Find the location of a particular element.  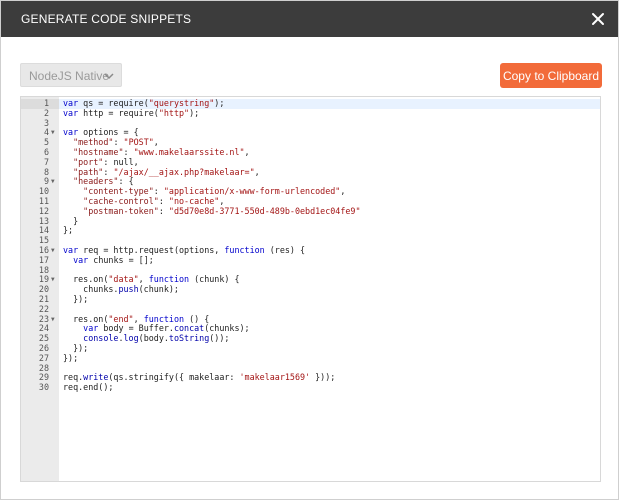

close-icon is located at coordinates (598, 19).